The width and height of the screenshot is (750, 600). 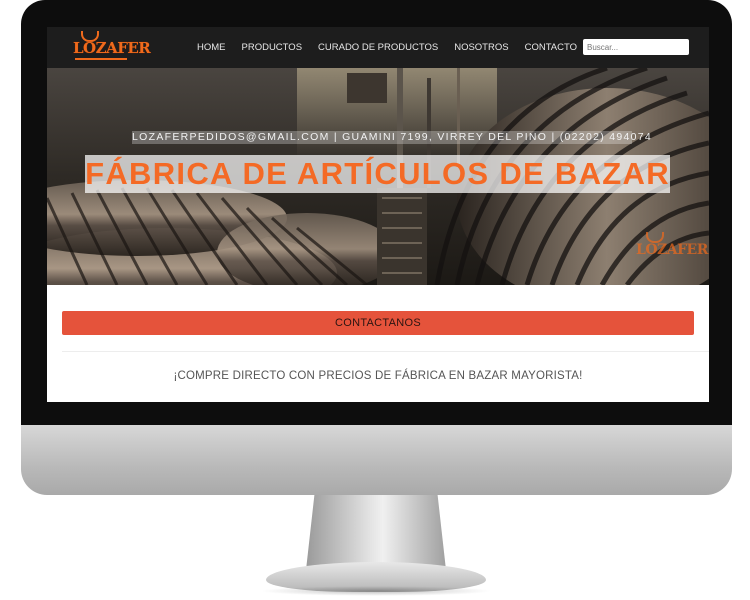 I want to click on nav-item-home: HOME, so click(x=211, y=47).